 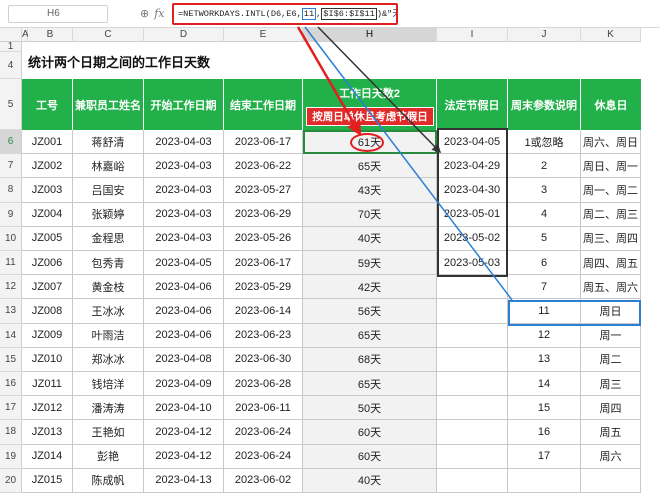 What do you see at coordinates (263, 311) in the screenshot?
I see `cell-end: 2023-06-14` at bounding box center [263, 311].